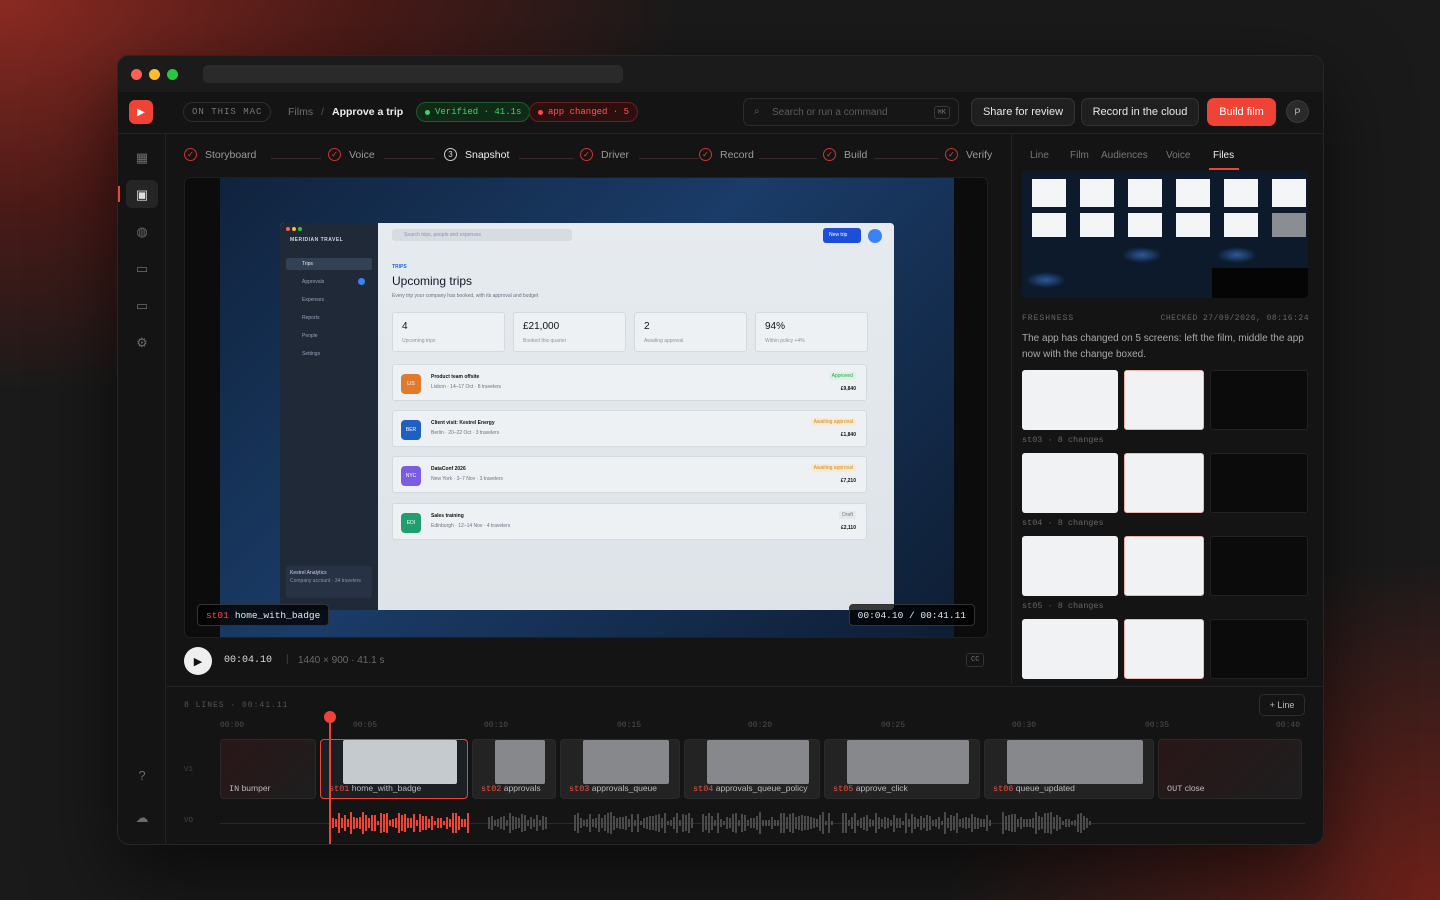 The height and width of the screenshot is (900, 1440). I want to click on record-in-cloud-button: Record in the cloud, so click(1140, 112).